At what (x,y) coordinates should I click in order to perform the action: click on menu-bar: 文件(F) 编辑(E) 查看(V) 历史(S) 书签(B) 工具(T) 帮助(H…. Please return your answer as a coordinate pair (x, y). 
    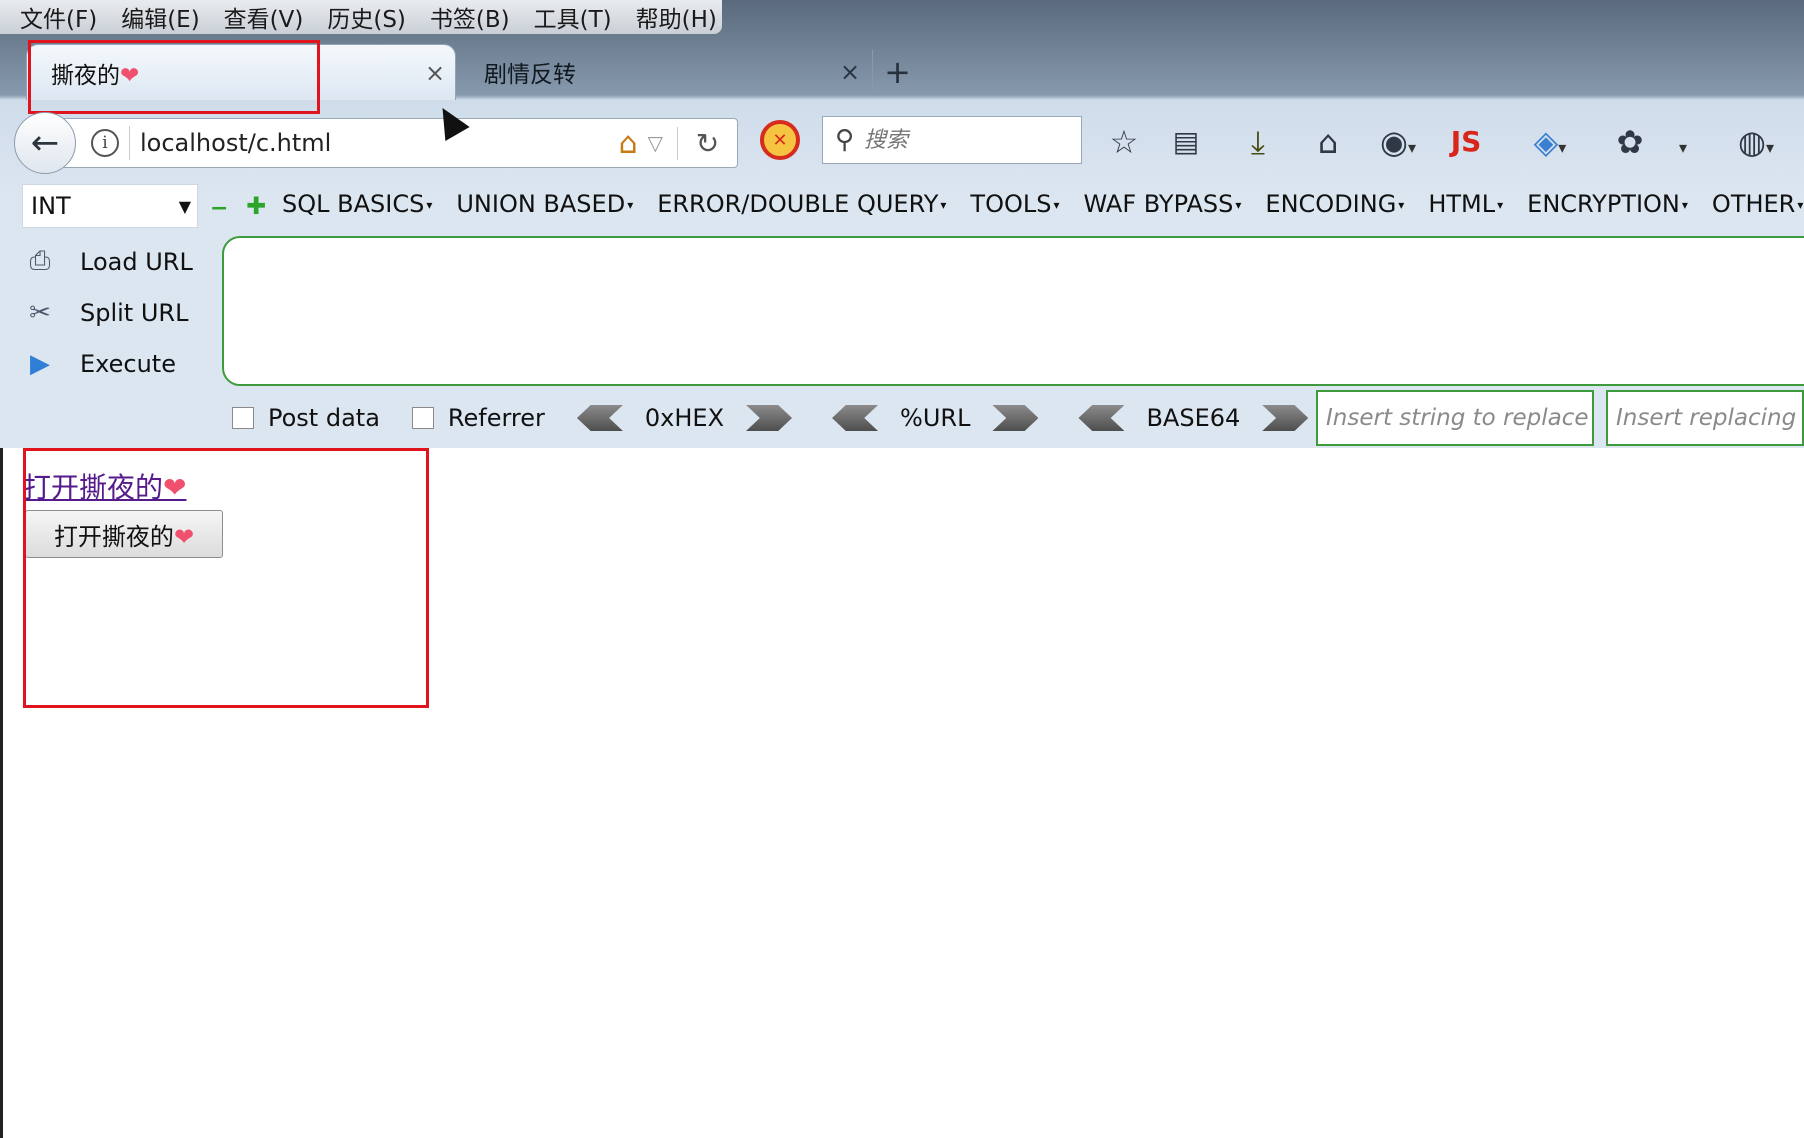
    Looking at the image, I should click on (361, 17).